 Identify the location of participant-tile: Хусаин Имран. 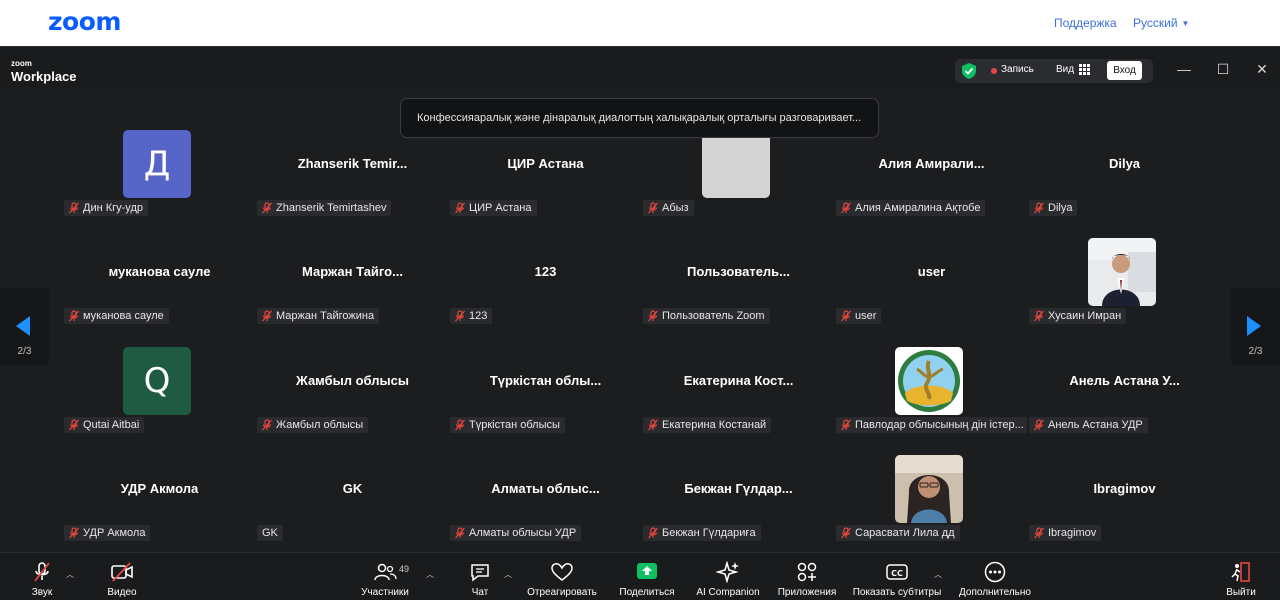
(1124, 292).